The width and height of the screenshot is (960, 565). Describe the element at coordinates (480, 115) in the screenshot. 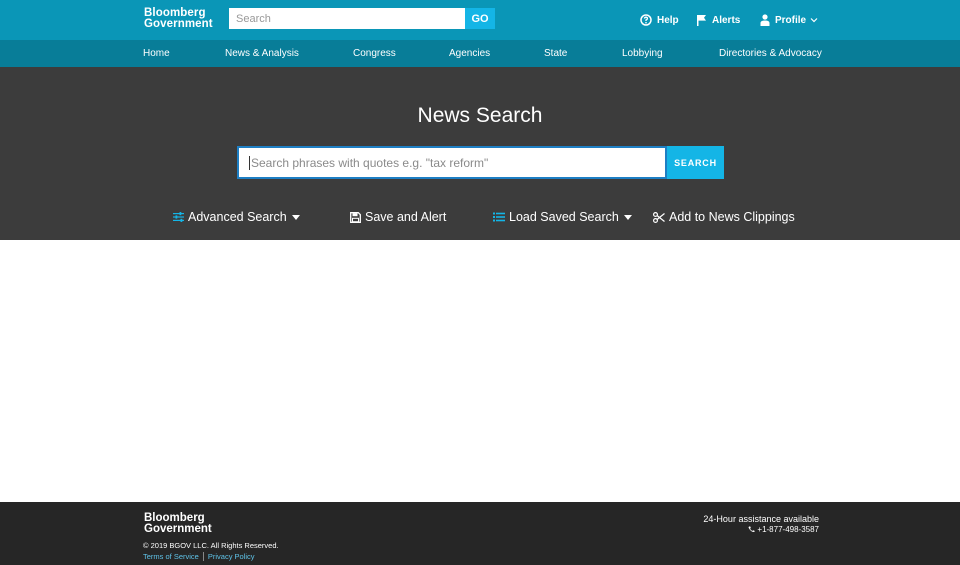

I see `page-title: News Search` at that location.